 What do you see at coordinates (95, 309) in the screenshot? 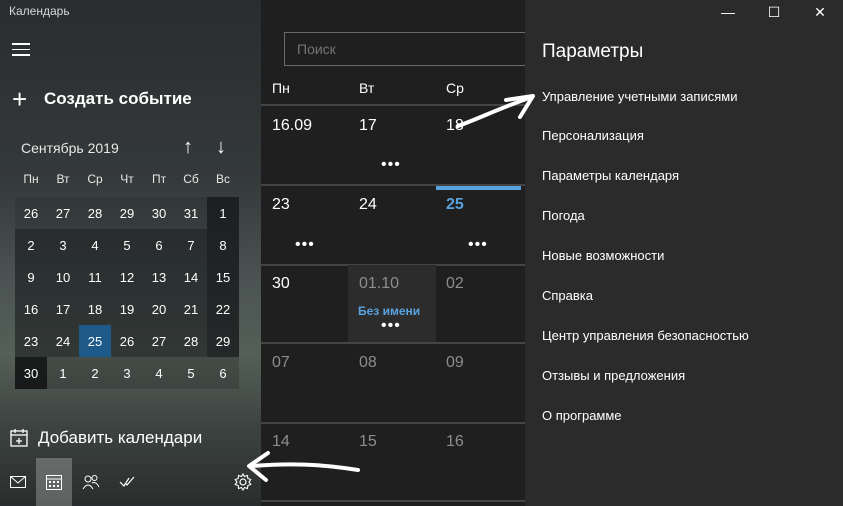
I see `mini-calendar-day: 18` at bounding box center [95, 309].